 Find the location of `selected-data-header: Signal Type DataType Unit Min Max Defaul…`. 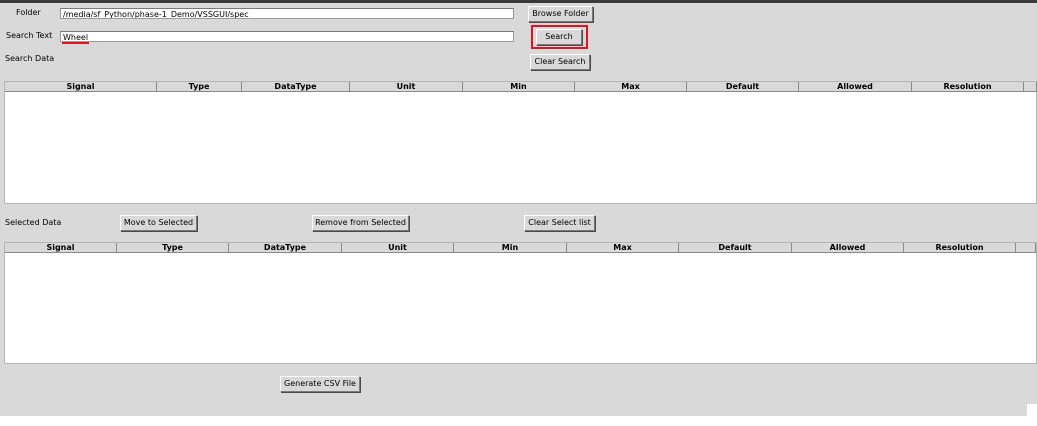

selected-data-header: Signal Type DataType Unit Min Max Defaul… is located at coordinates (520, 248).